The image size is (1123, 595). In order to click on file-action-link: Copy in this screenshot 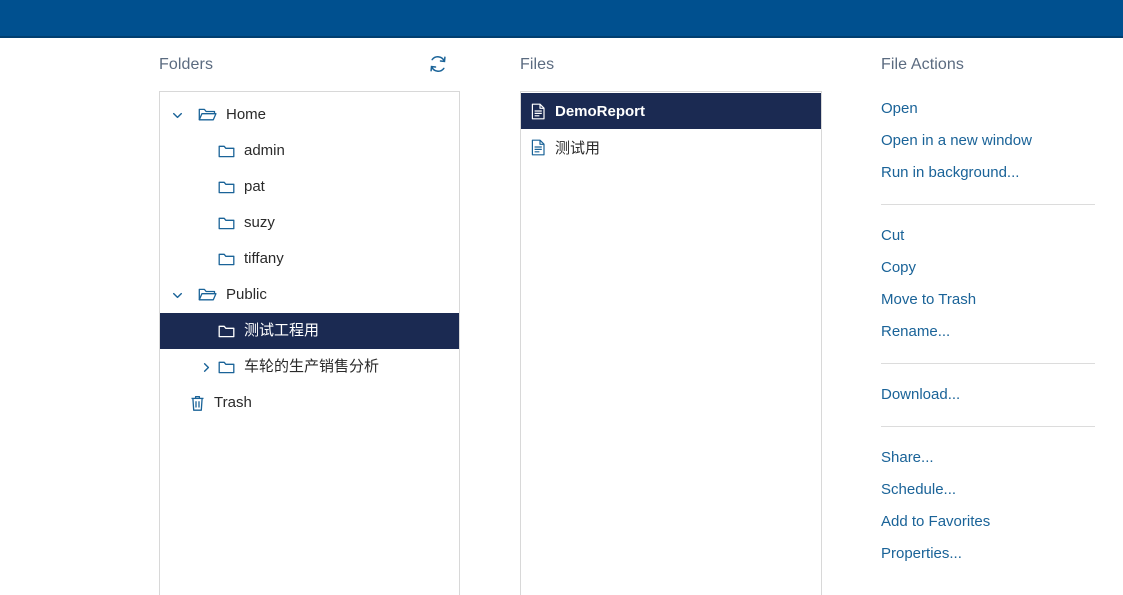, I will do `click(988, 268)`.